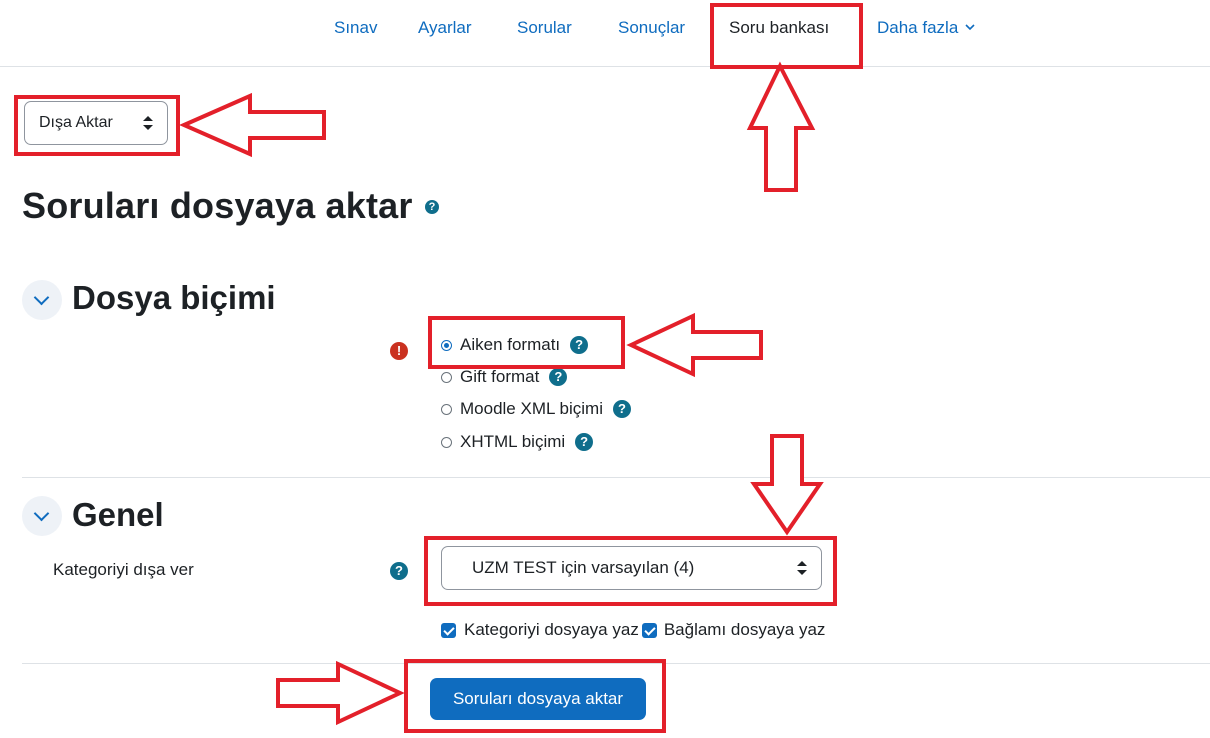  I want to click on nav-more-label: Daha fazla, so click(918, 27).